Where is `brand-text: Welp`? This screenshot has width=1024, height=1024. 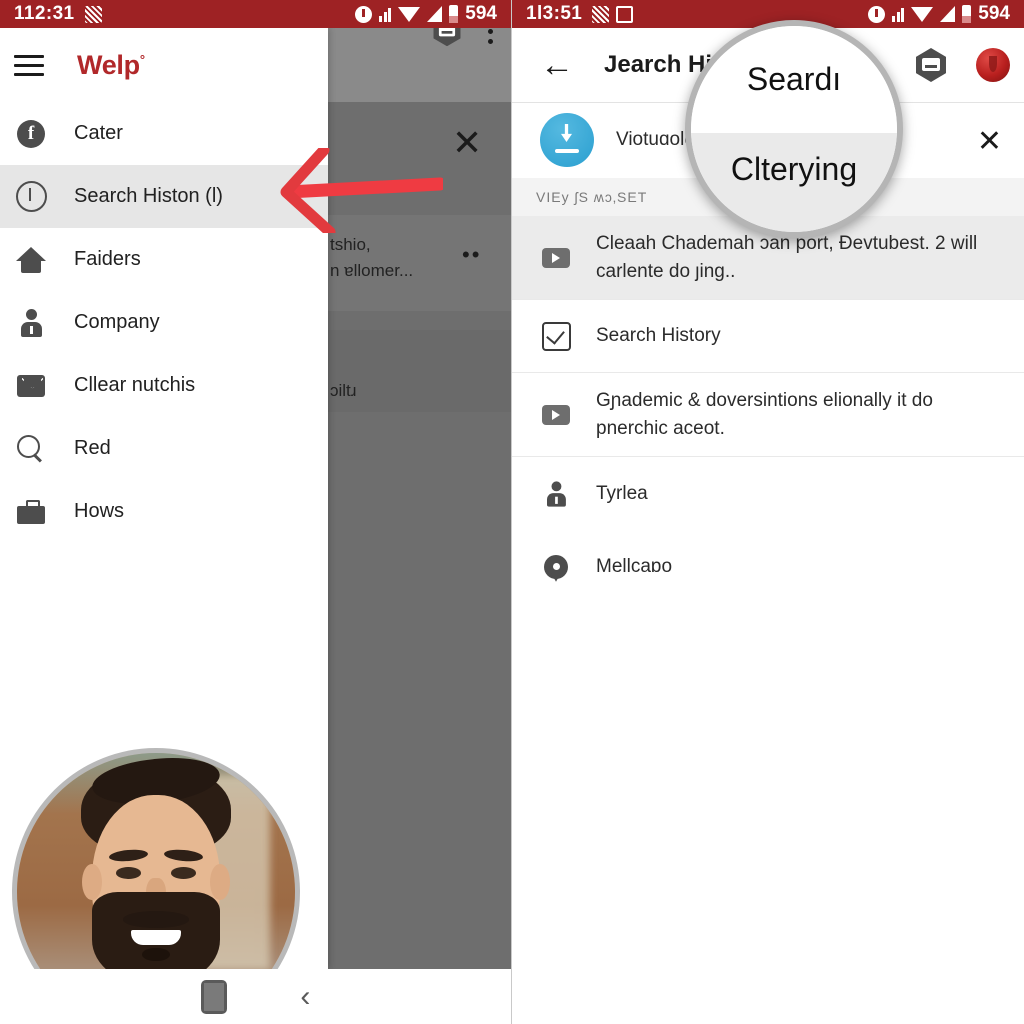 brand-text: Welp is located at coordinates (108, 64).